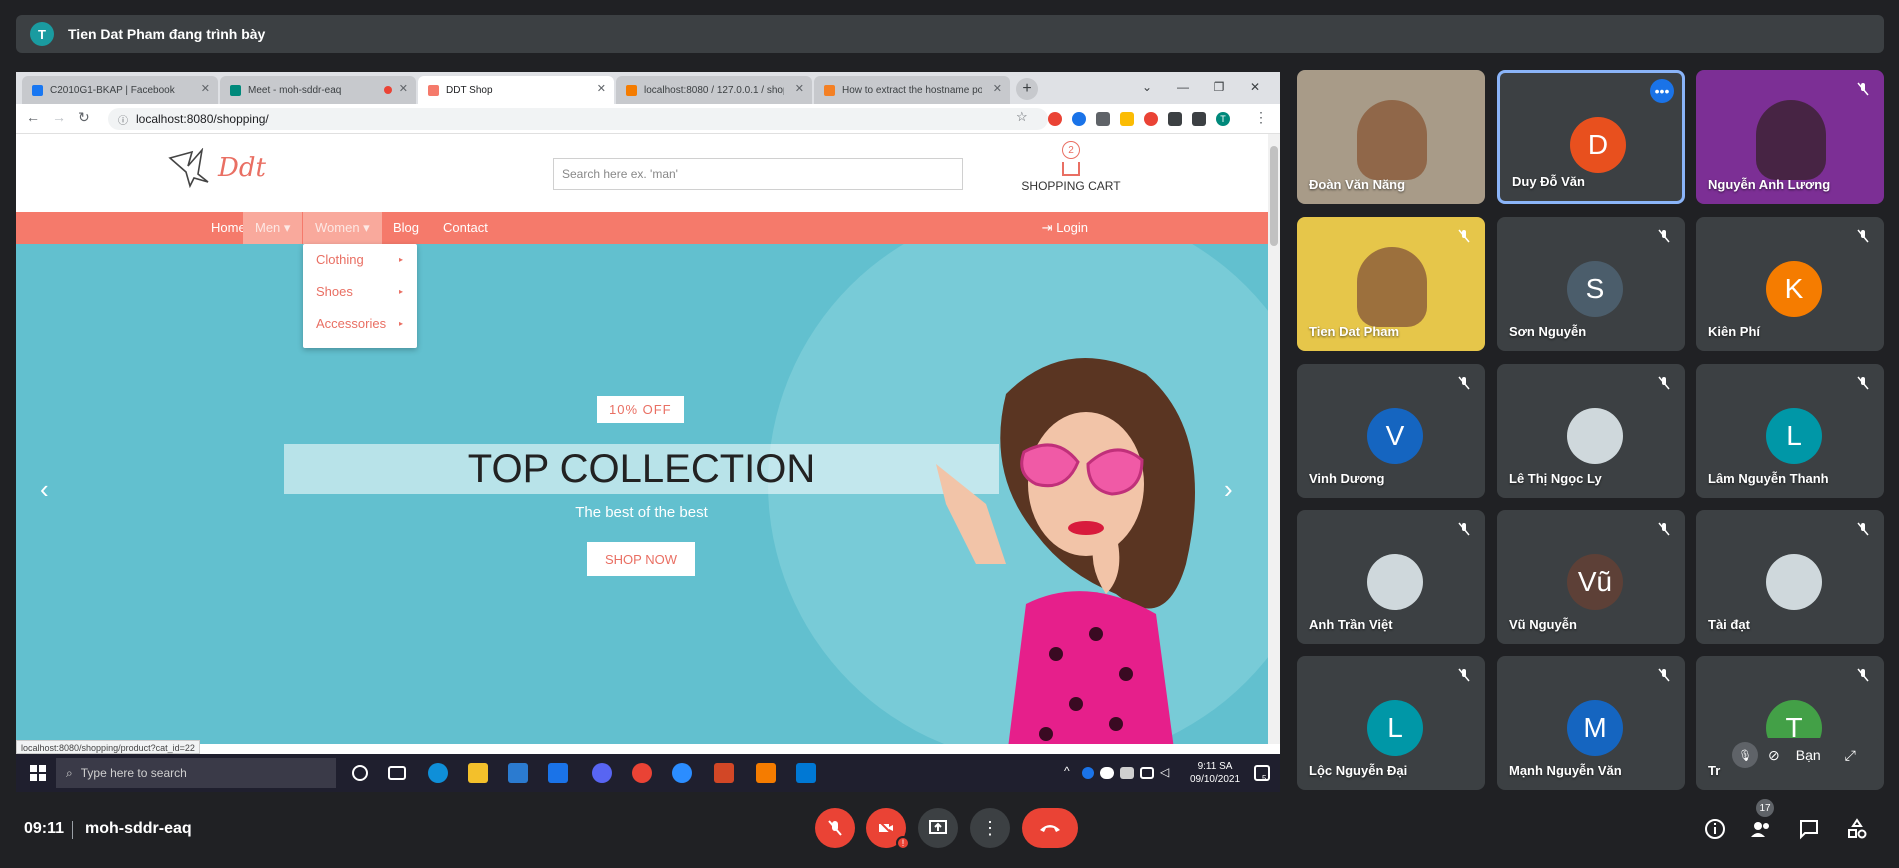  What do you see at coordinates (888, 829) in the screenshot?
I see `camera-toggle-button: !` at bounding box center [888, 829].